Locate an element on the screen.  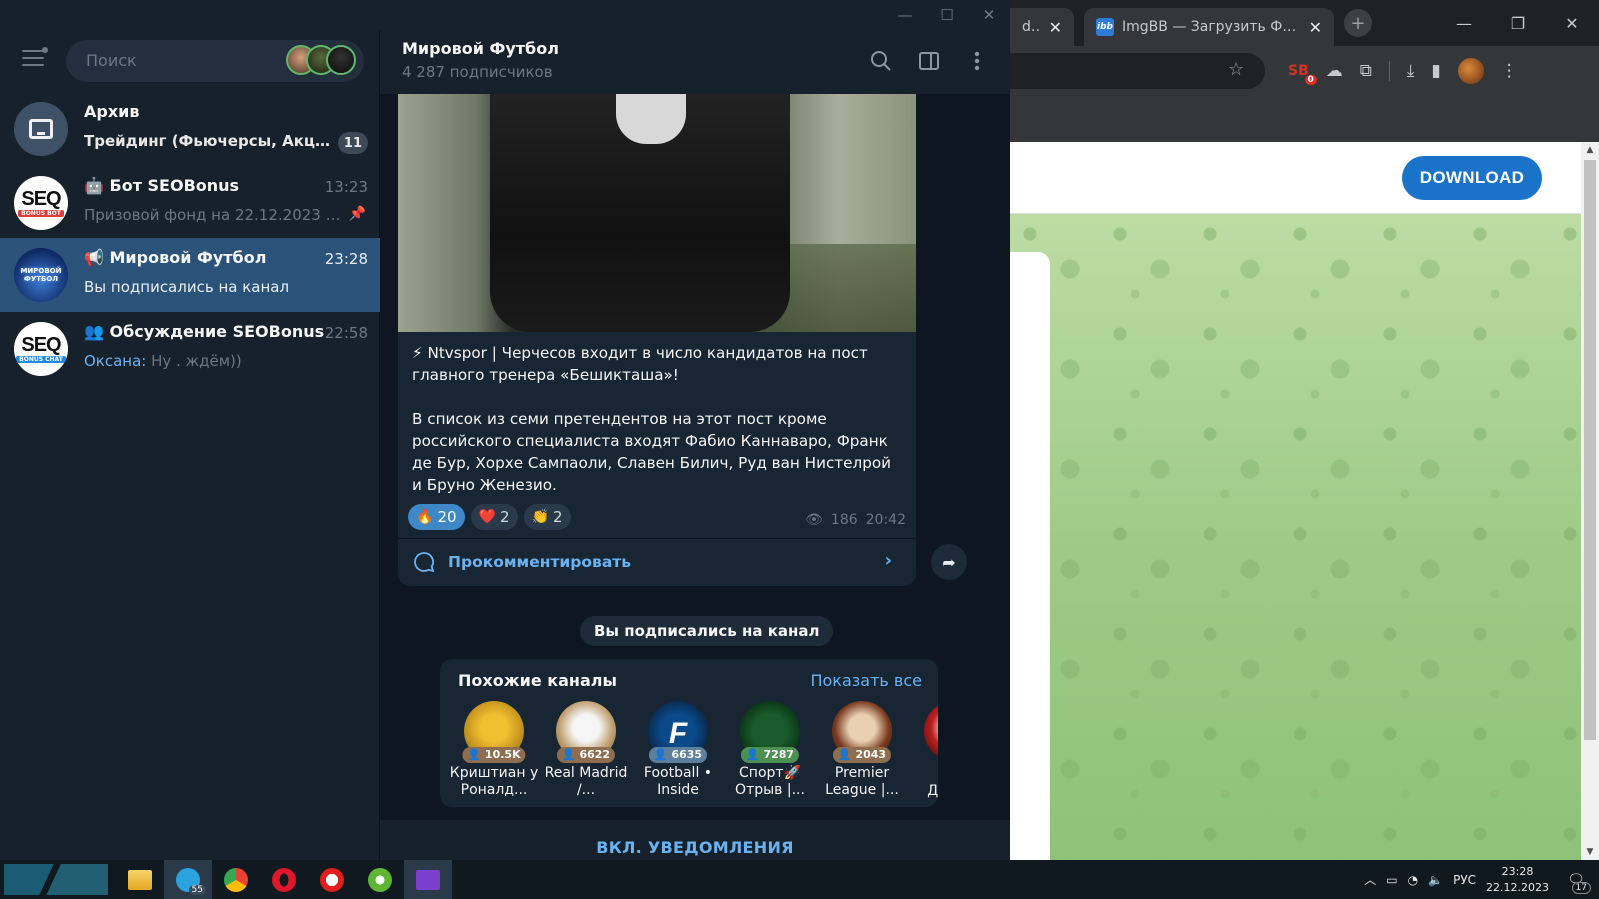
folder-icon is located at coordinates (140, 879).